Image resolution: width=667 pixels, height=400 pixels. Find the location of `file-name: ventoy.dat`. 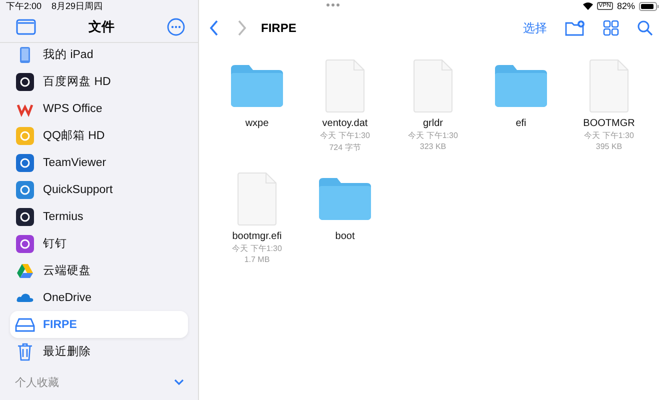

file-name: ventoy.dat is located at coordinates (345, 123).